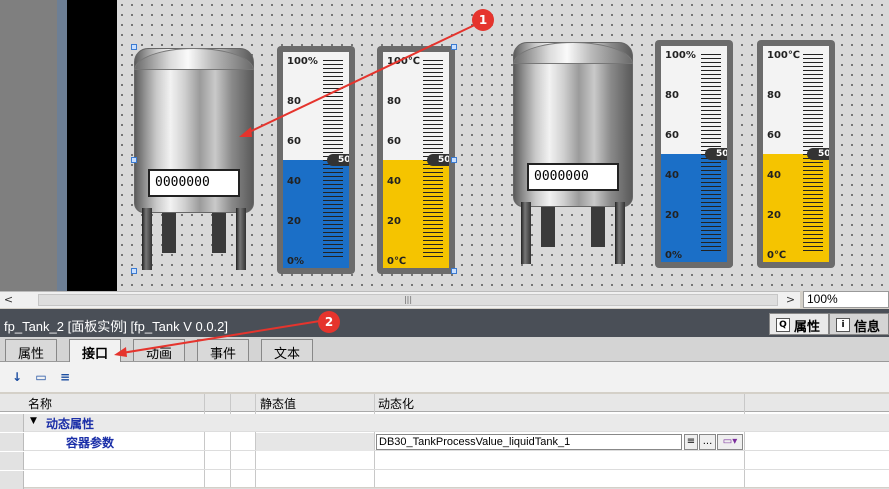  I want to click on gauge-level-1: 100% 80 60 40 20 0% 50, so click(316, 160).